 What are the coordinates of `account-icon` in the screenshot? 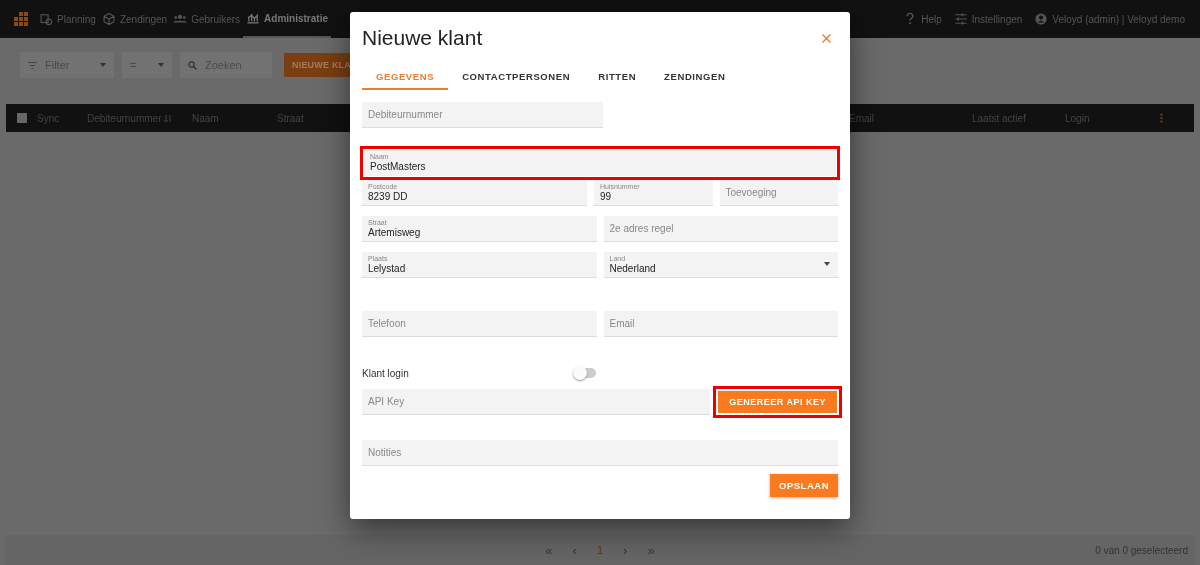 It's located at (1041, 19).